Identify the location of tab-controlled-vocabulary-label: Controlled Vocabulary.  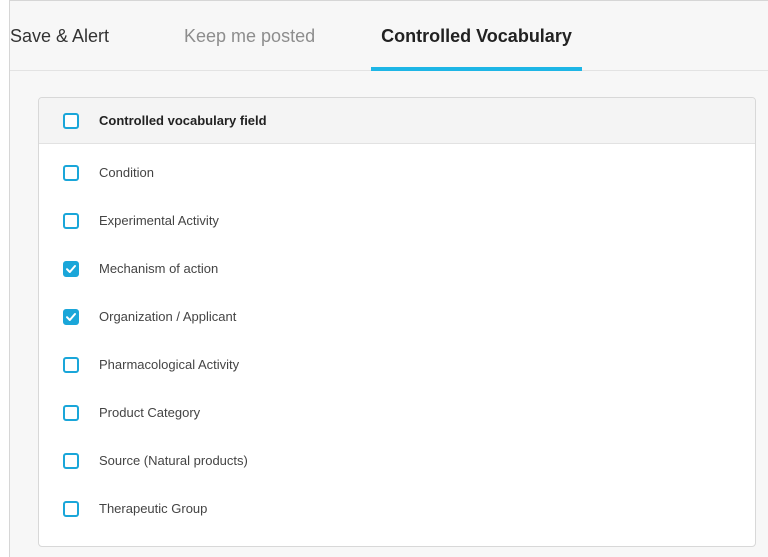
(476, 36).